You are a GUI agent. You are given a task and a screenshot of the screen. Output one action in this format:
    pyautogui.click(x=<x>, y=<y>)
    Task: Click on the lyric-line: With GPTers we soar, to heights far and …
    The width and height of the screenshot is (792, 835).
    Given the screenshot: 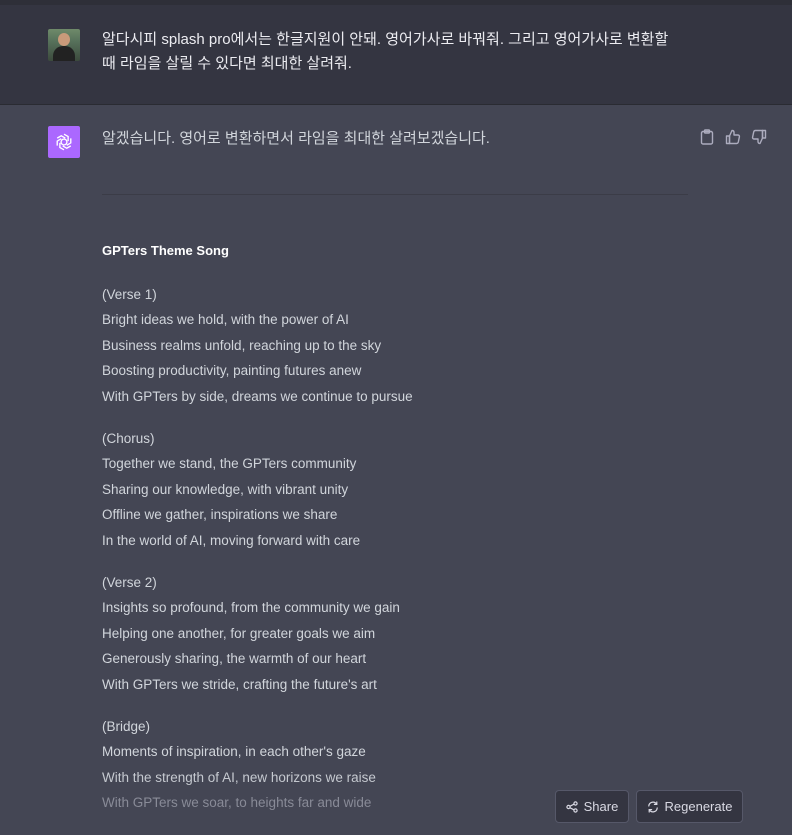 What is the action you would take?
    pyautogui.click(x=237, y=803)
    